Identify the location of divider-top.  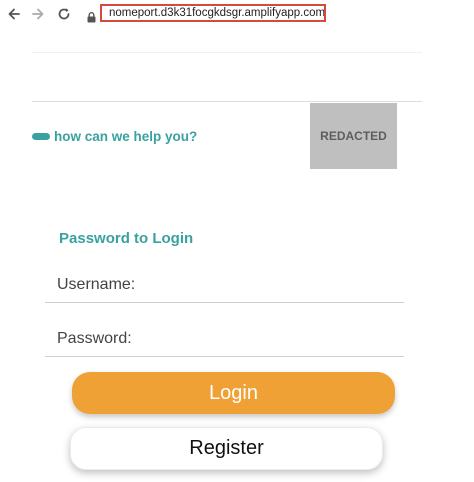
(227, 52).